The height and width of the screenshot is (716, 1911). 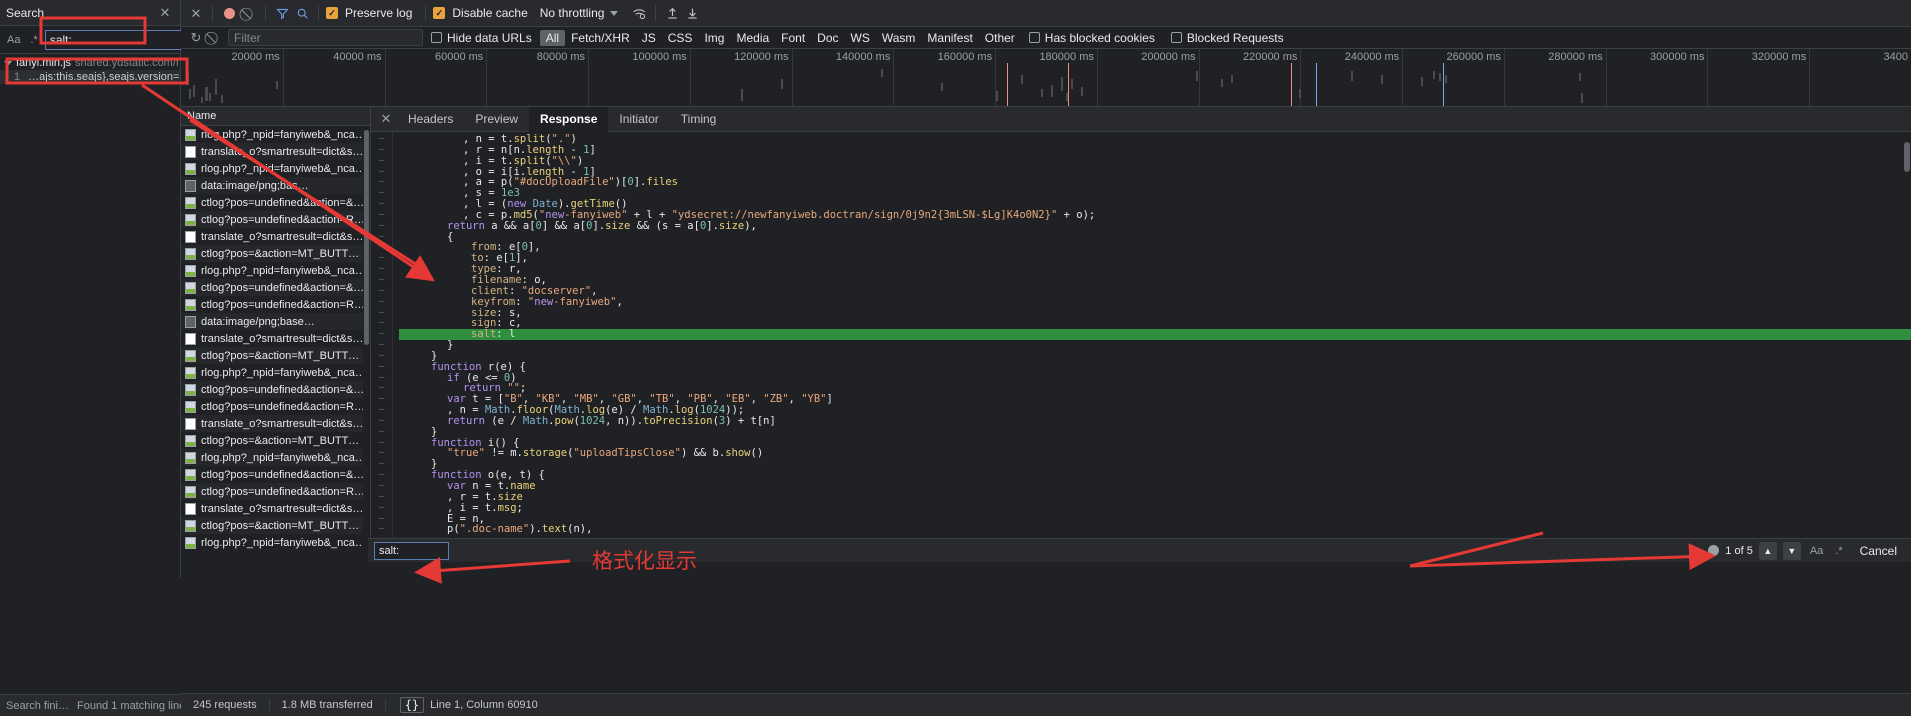 I want to click on request-list-scrollbar, so click(x=366, y=344).